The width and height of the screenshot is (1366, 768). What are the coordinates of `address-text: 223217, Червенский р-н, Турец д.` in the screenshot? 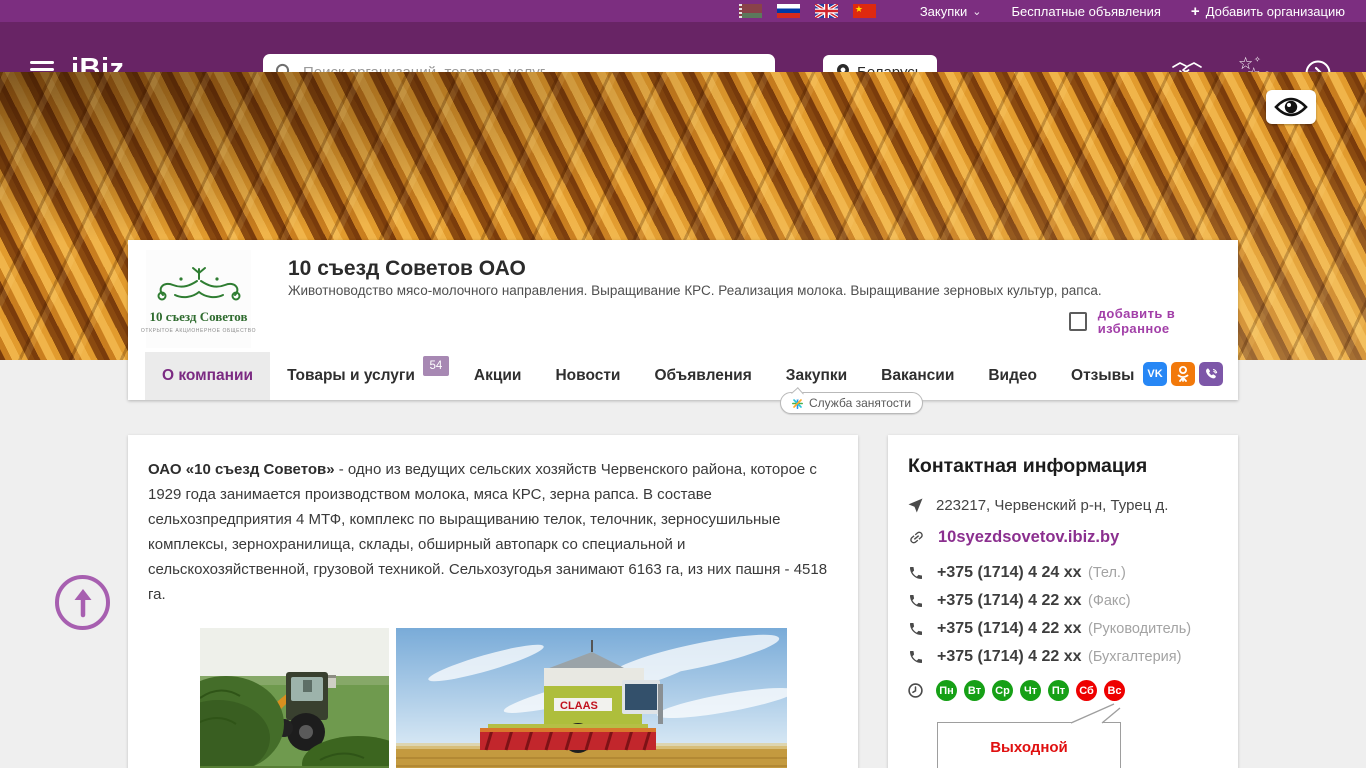 It's located at (1052, 505).